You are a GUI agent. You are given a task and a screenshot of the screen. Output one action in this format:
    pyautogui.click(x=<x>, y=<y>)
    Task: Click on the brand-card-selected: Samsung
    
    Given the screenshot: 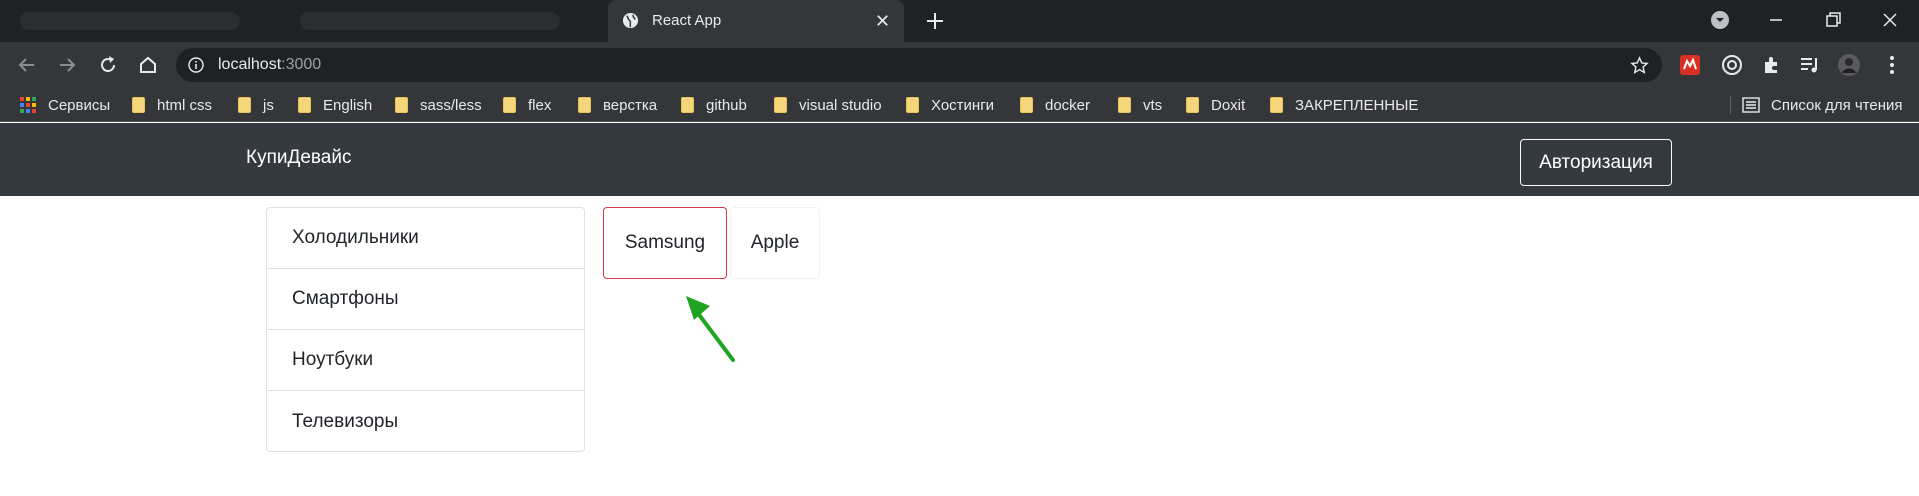 What is the action you would take?
    pyautogui.click(x=665, y=243)
    